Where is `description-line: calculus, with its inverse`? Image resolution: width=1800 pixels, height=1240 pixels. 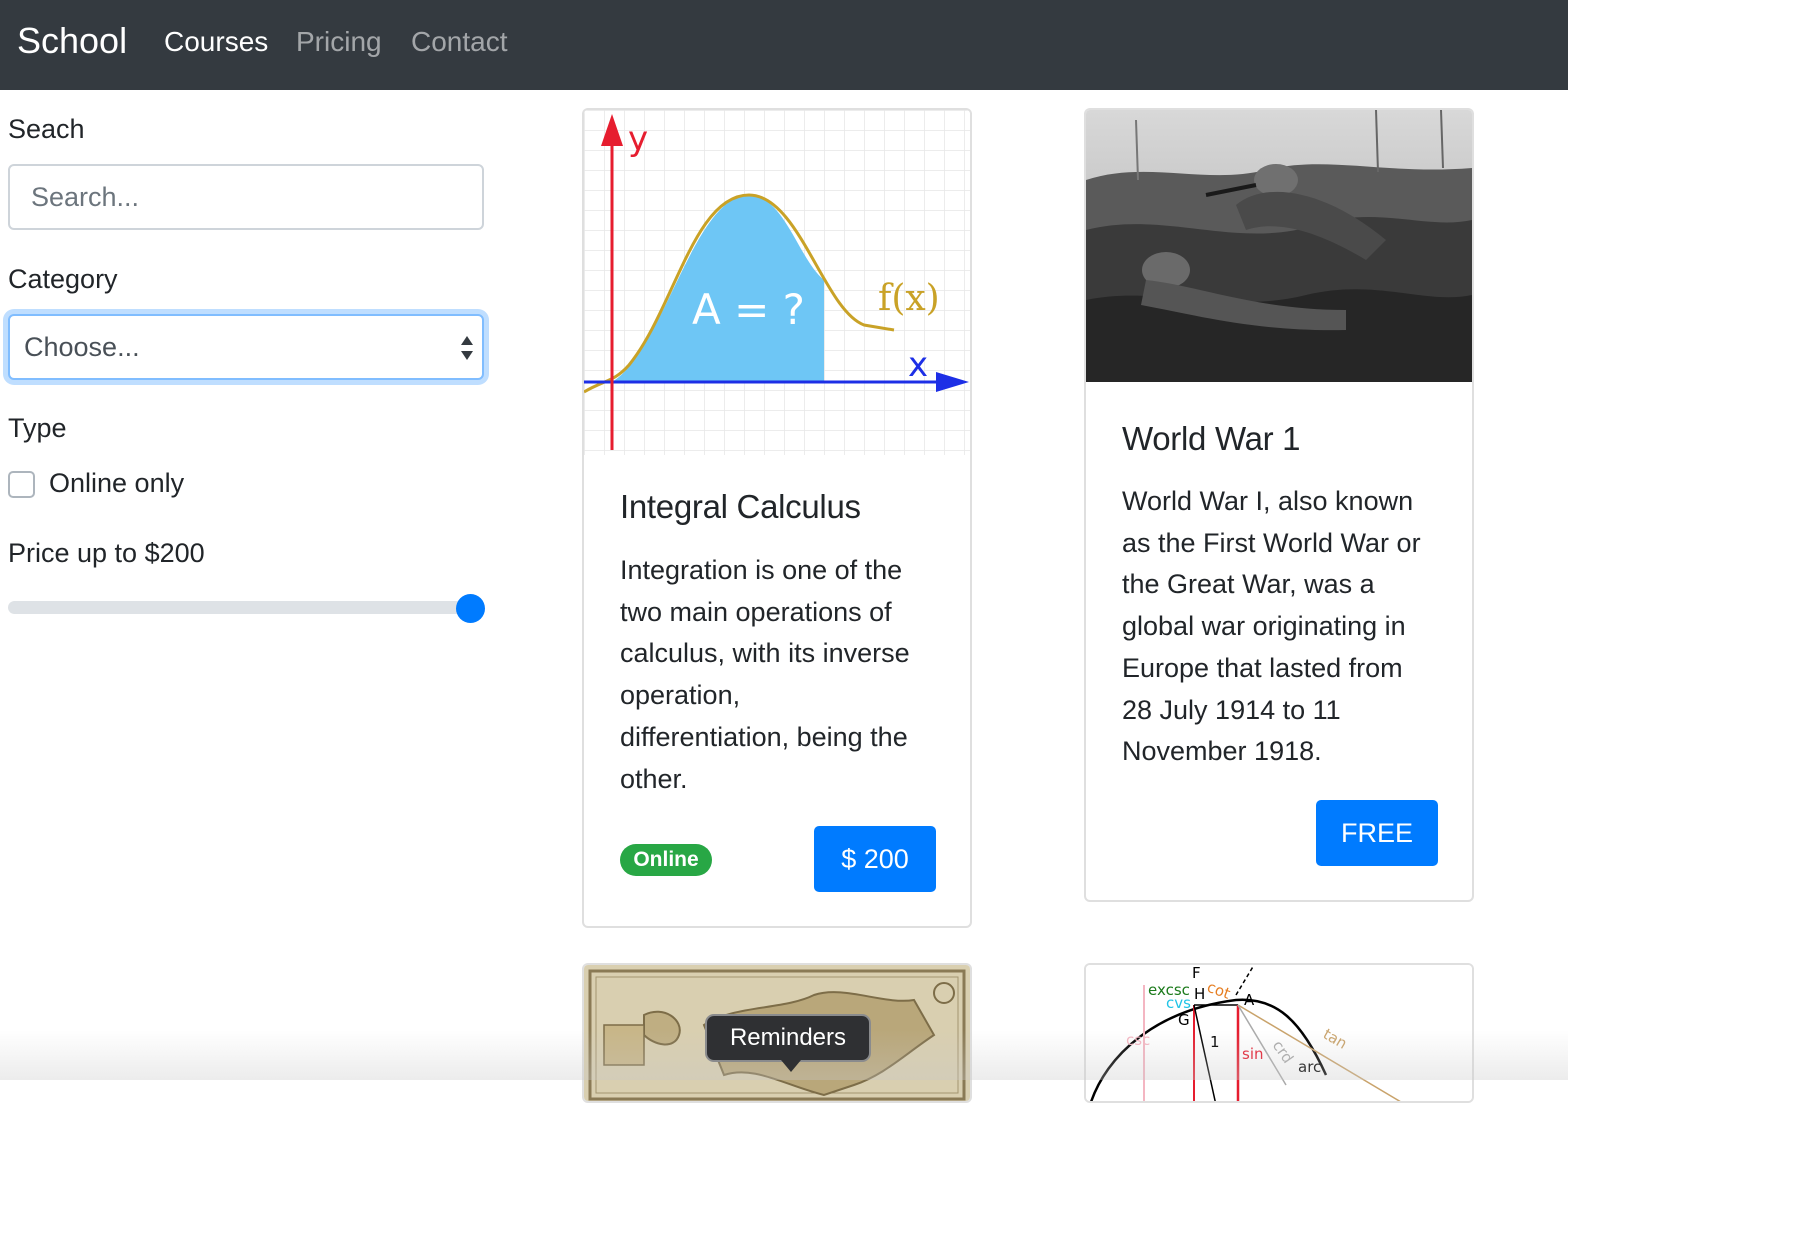
description-line: calculus, with its inverse is located at coordinates (765, 653).